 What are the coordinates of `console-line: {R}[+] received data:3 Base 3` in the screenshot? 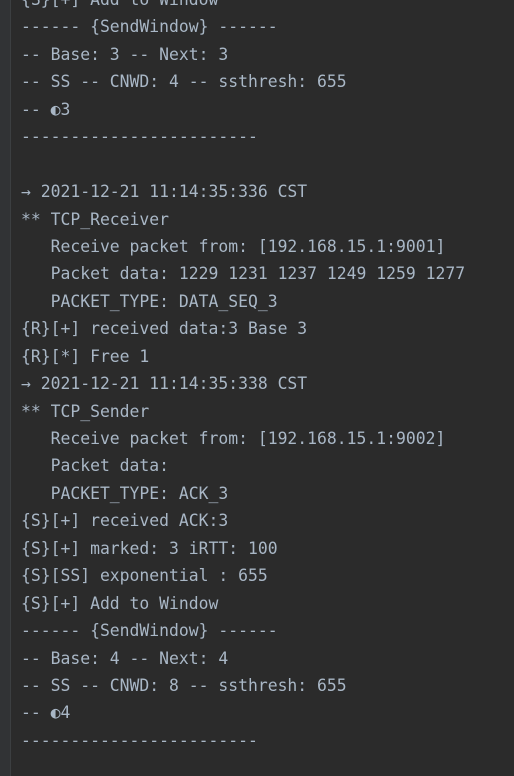 It's located at (164, 329).